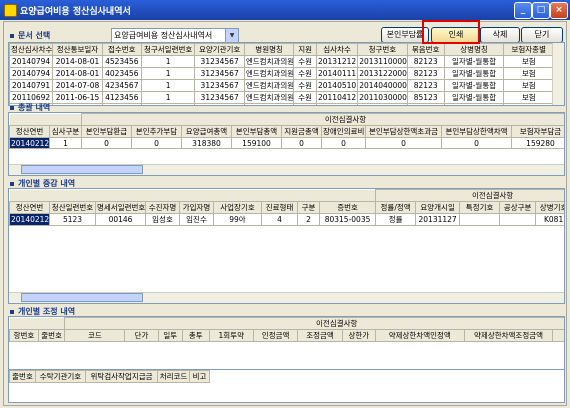  What do you see at coordinates (508, 335) in the screenshot?
I see `adjust-header-11: 약제상한차액조정금액` at bounding box center [508, 335].